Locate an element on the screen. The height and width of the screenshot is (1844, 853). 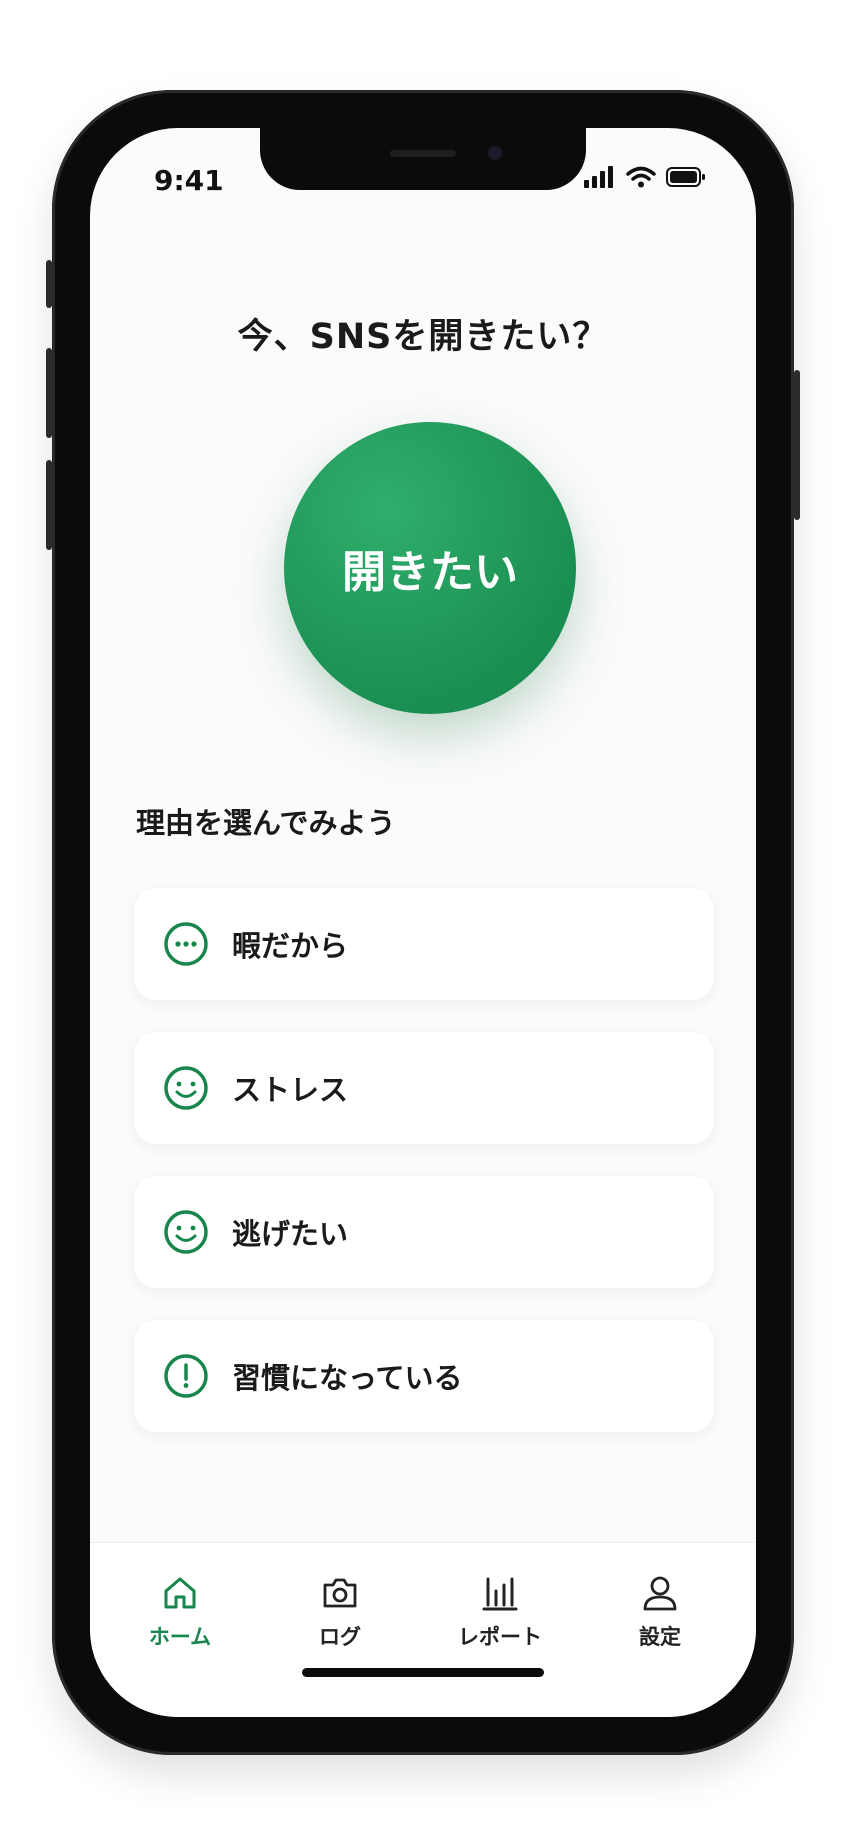
notch is located at coordinates (423, 159).